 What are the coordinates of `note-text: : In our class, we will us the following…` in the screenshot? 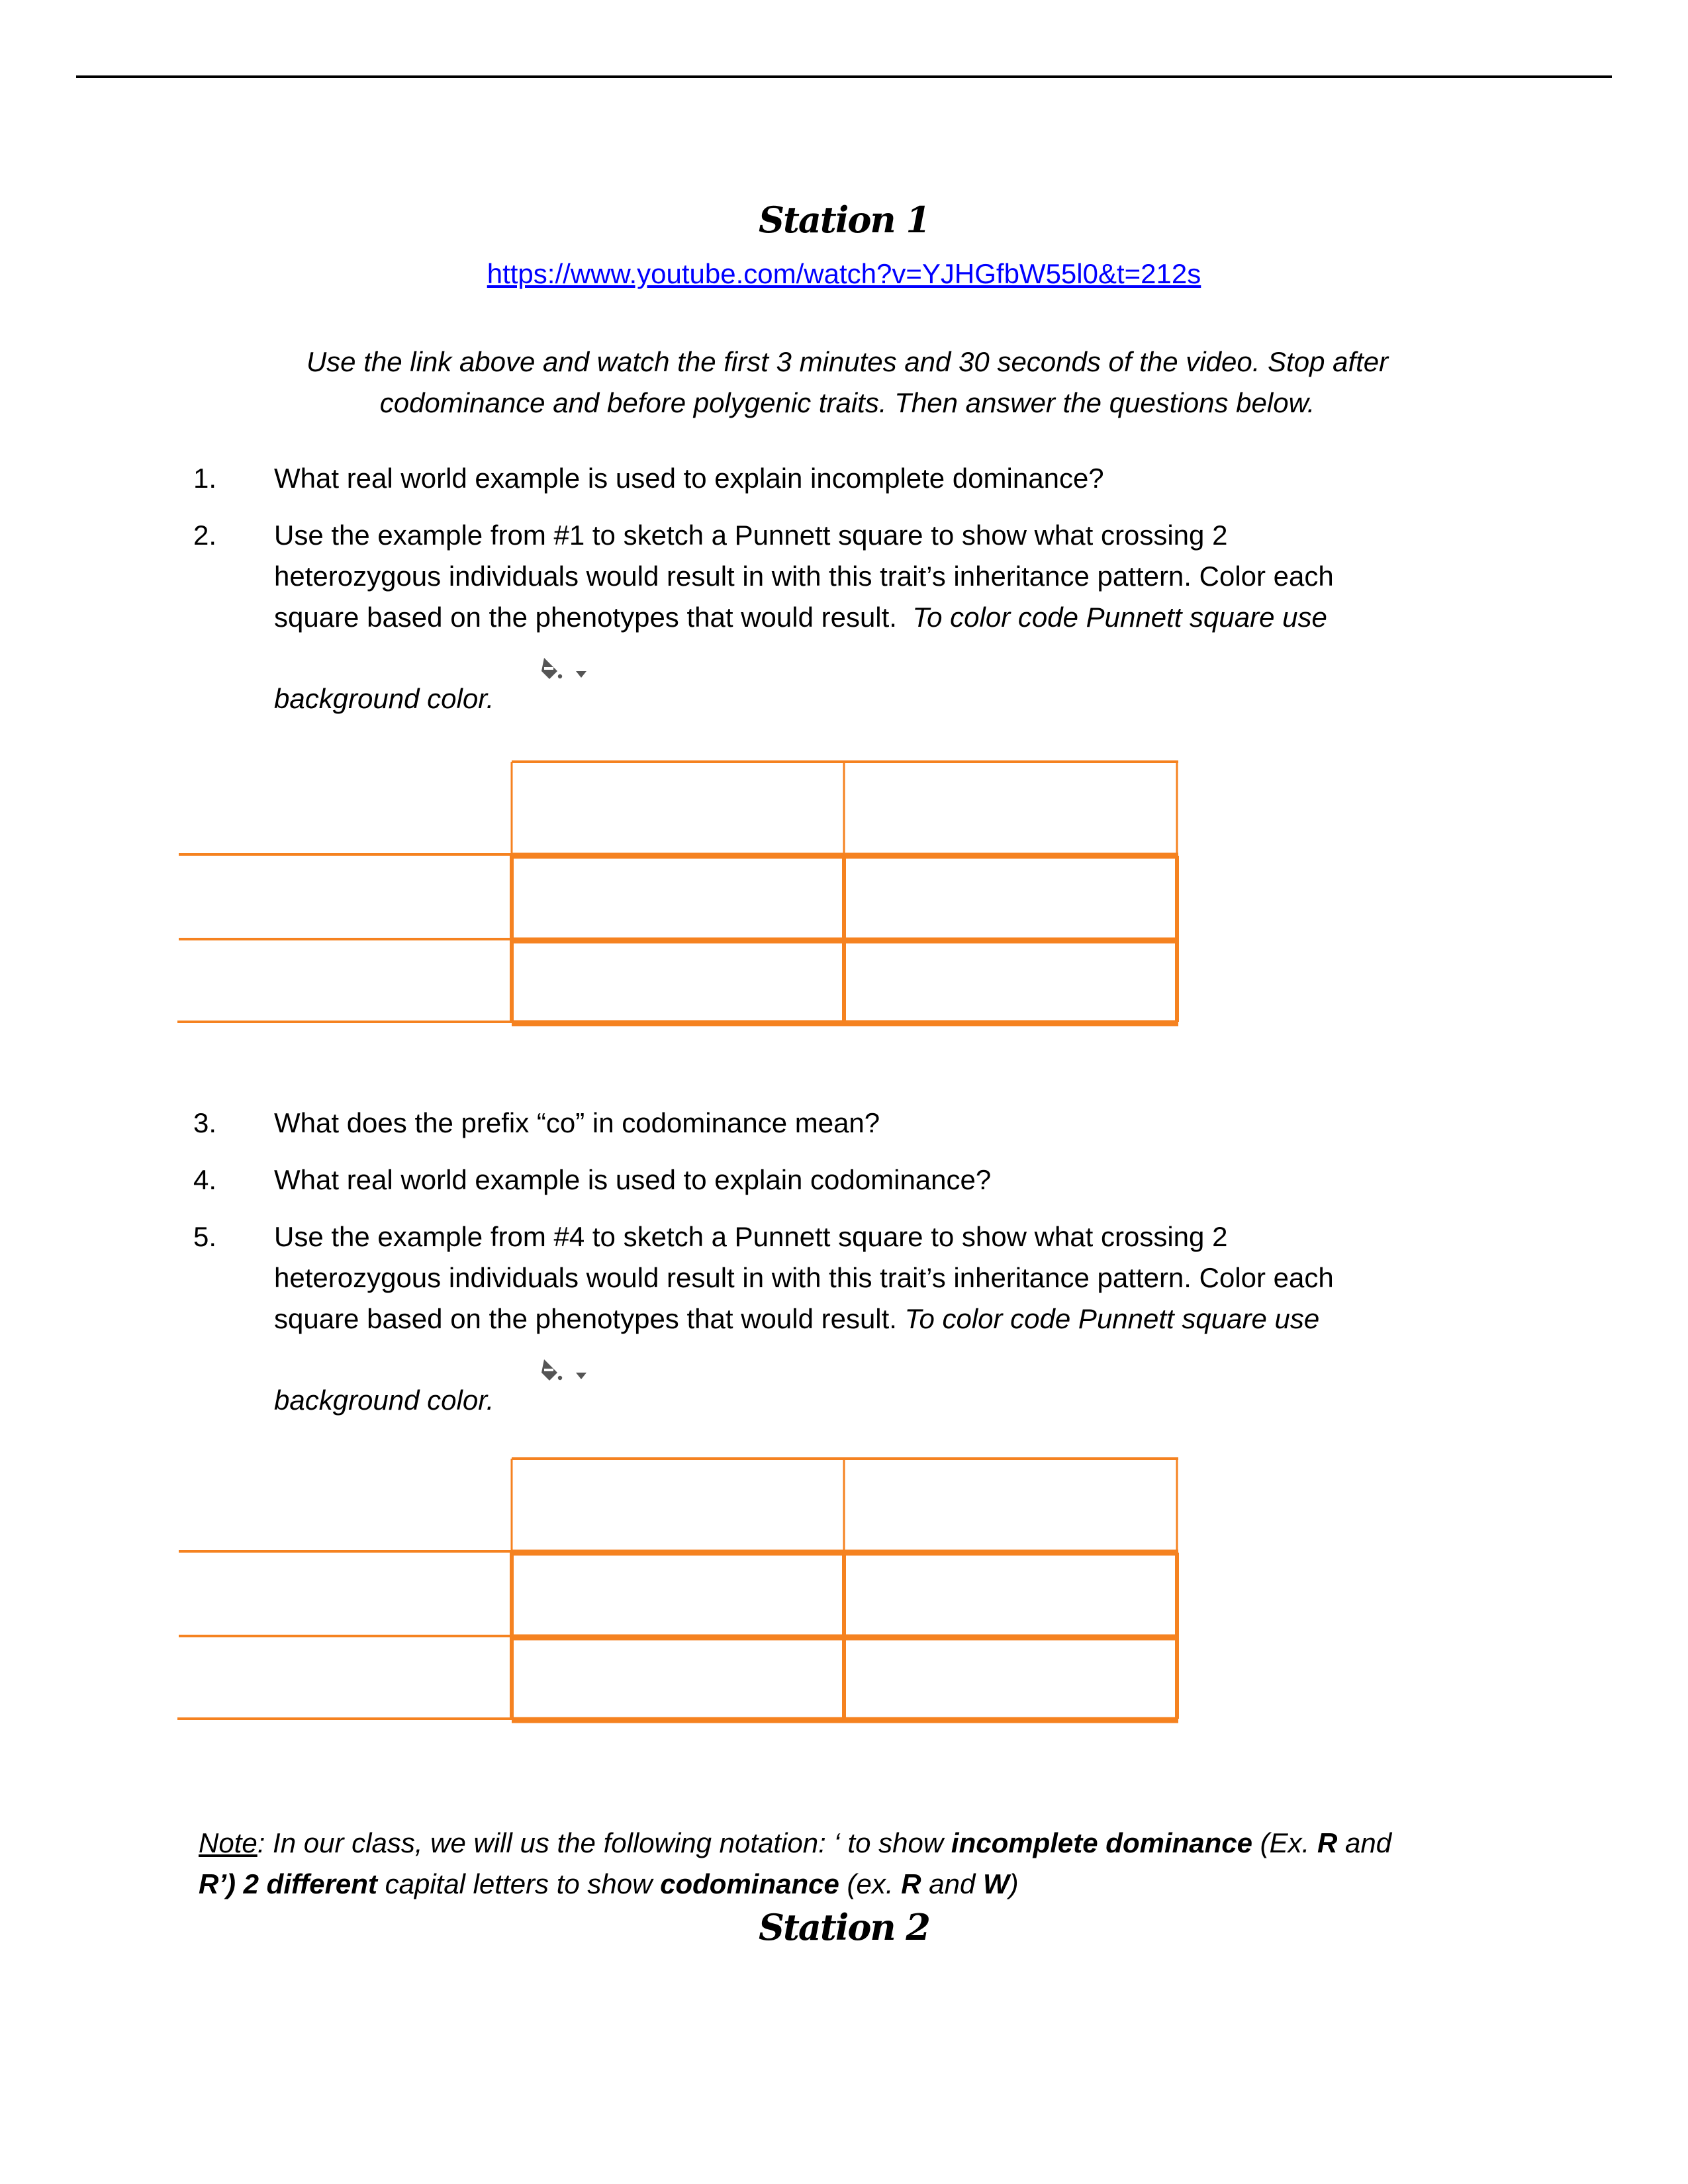 It's located at (604, 1843).